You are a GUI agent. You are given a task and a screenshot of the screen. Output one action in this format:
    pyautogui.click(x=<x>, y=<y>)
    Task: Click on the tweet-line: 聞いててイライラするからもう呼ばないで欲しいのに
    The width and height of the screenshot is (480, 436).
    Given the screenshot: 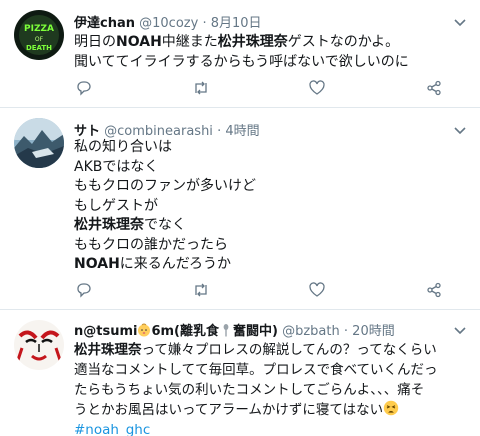 What is the action you would take?
    pyautogui.click(x=241, y=62)
    